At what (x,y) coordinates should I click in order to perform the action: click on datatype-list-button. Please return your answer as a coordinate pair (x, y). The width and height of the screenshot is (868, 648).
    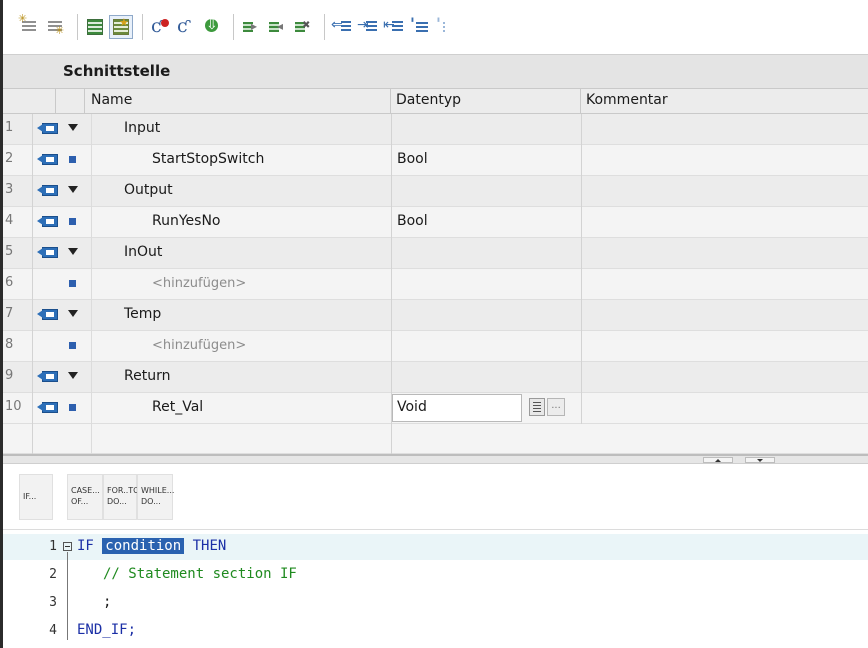
    Looking at the image, I should click on (537, 407).